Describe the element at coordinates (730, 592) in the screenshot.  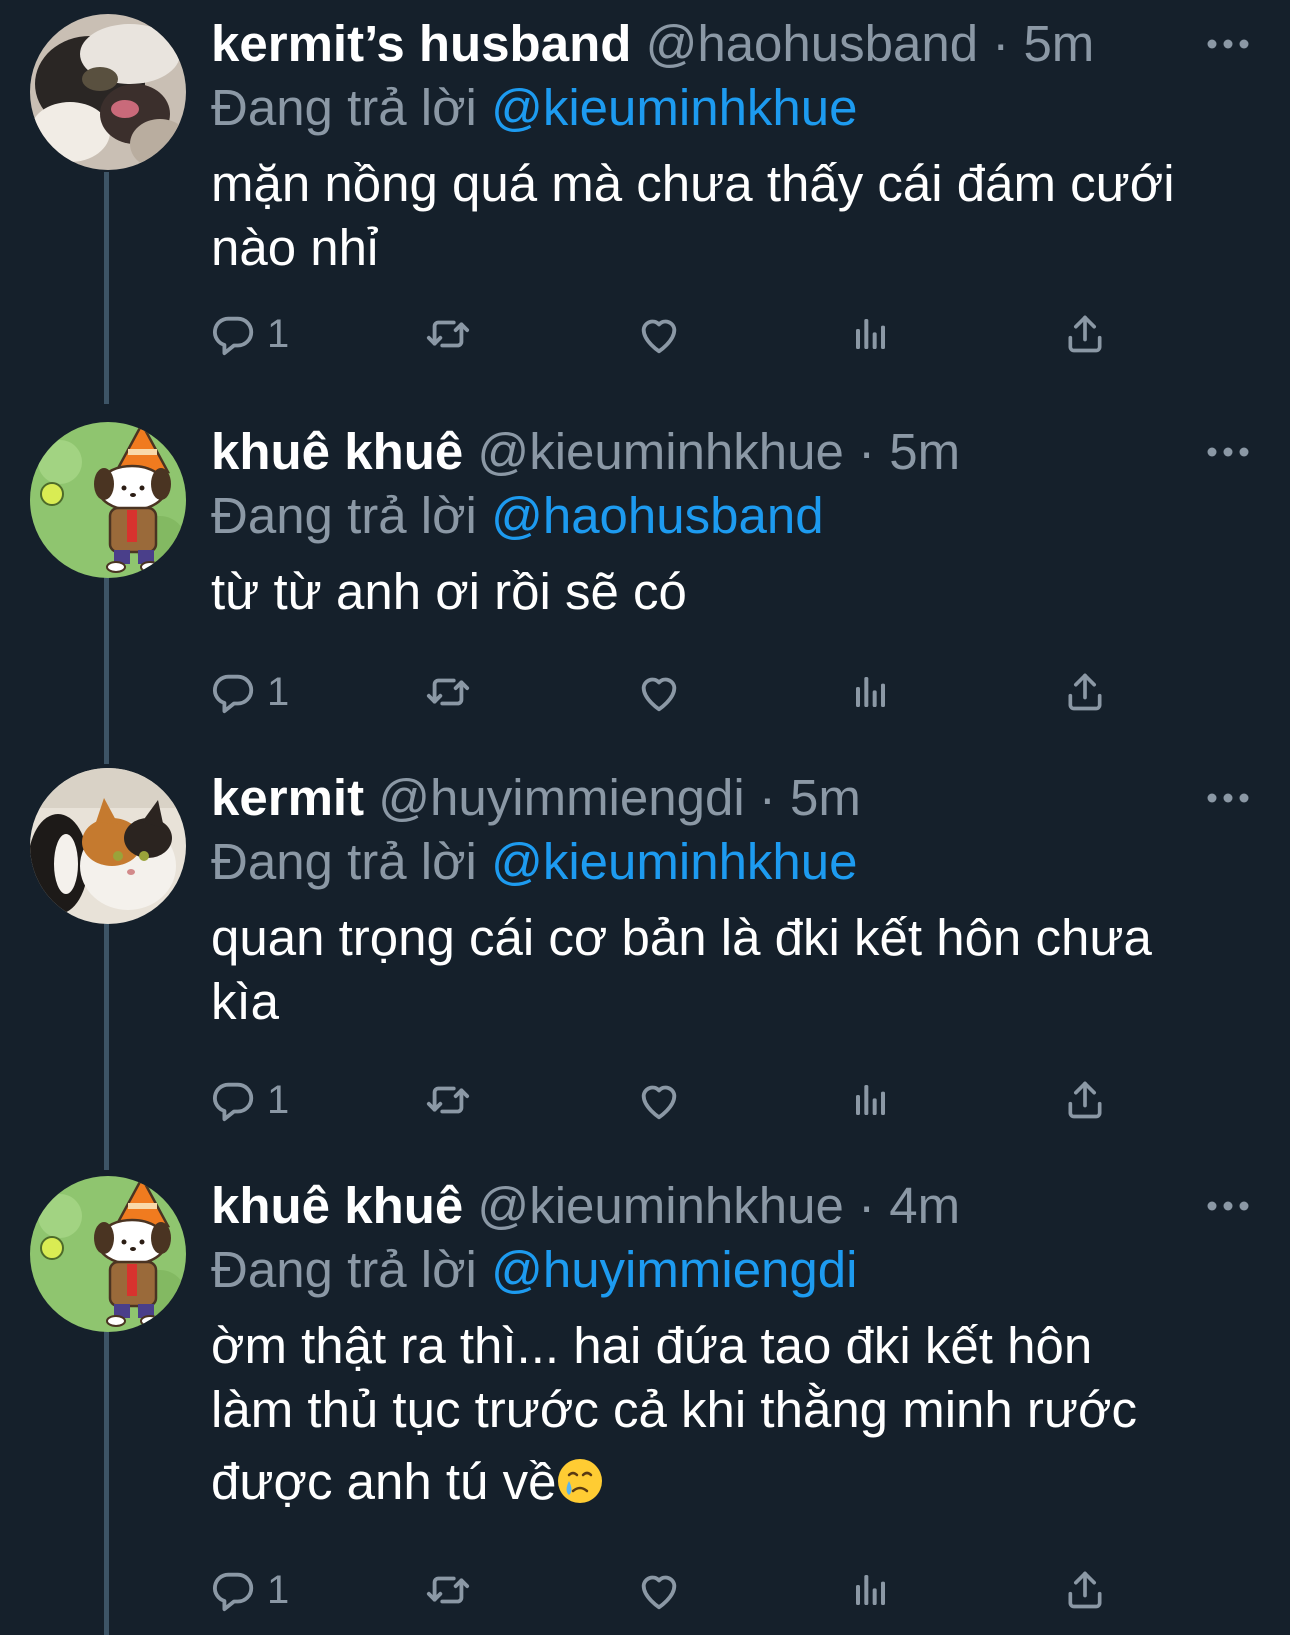
I see `tweet-text: từ từ anh ơi rồi sẽ có` at that location.